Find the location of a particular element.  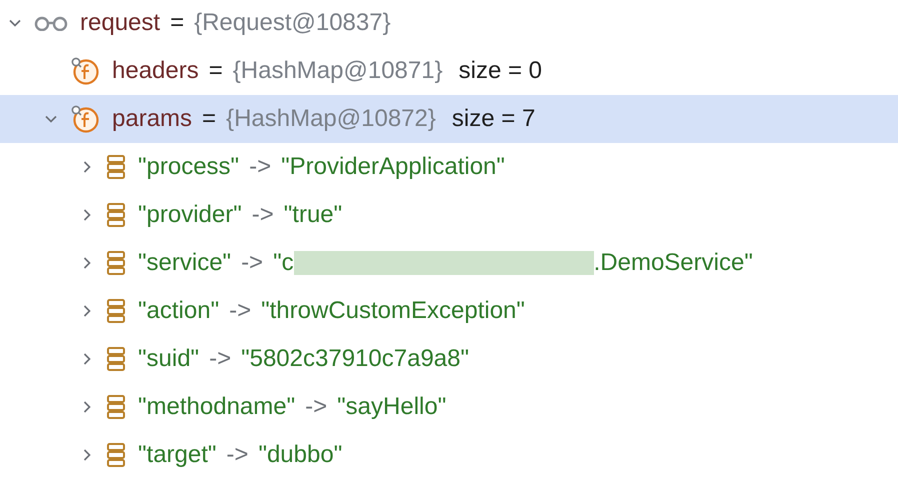

variable-value: "dubbo" is located at coordinates (300, 455).